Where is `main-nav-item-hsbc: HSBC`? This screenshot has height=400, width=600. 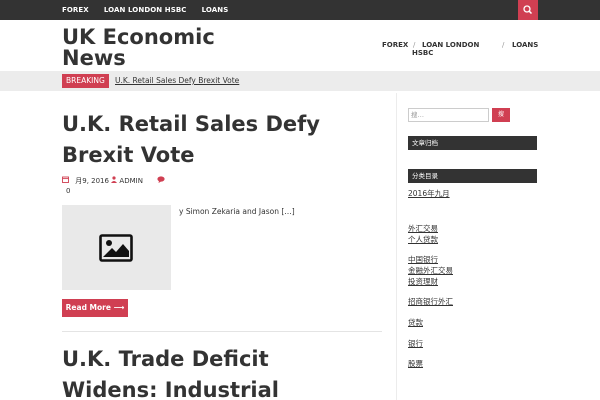 main-nav-item-hsbc: HSBC is located at coordinates (422, 53).